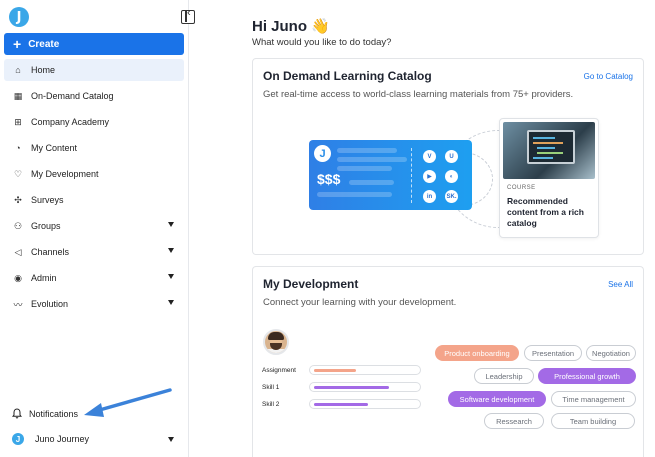  Describe the element at coordinates (18, 225) in the screenshot. I see `groups-icon: ⚇` at that location.